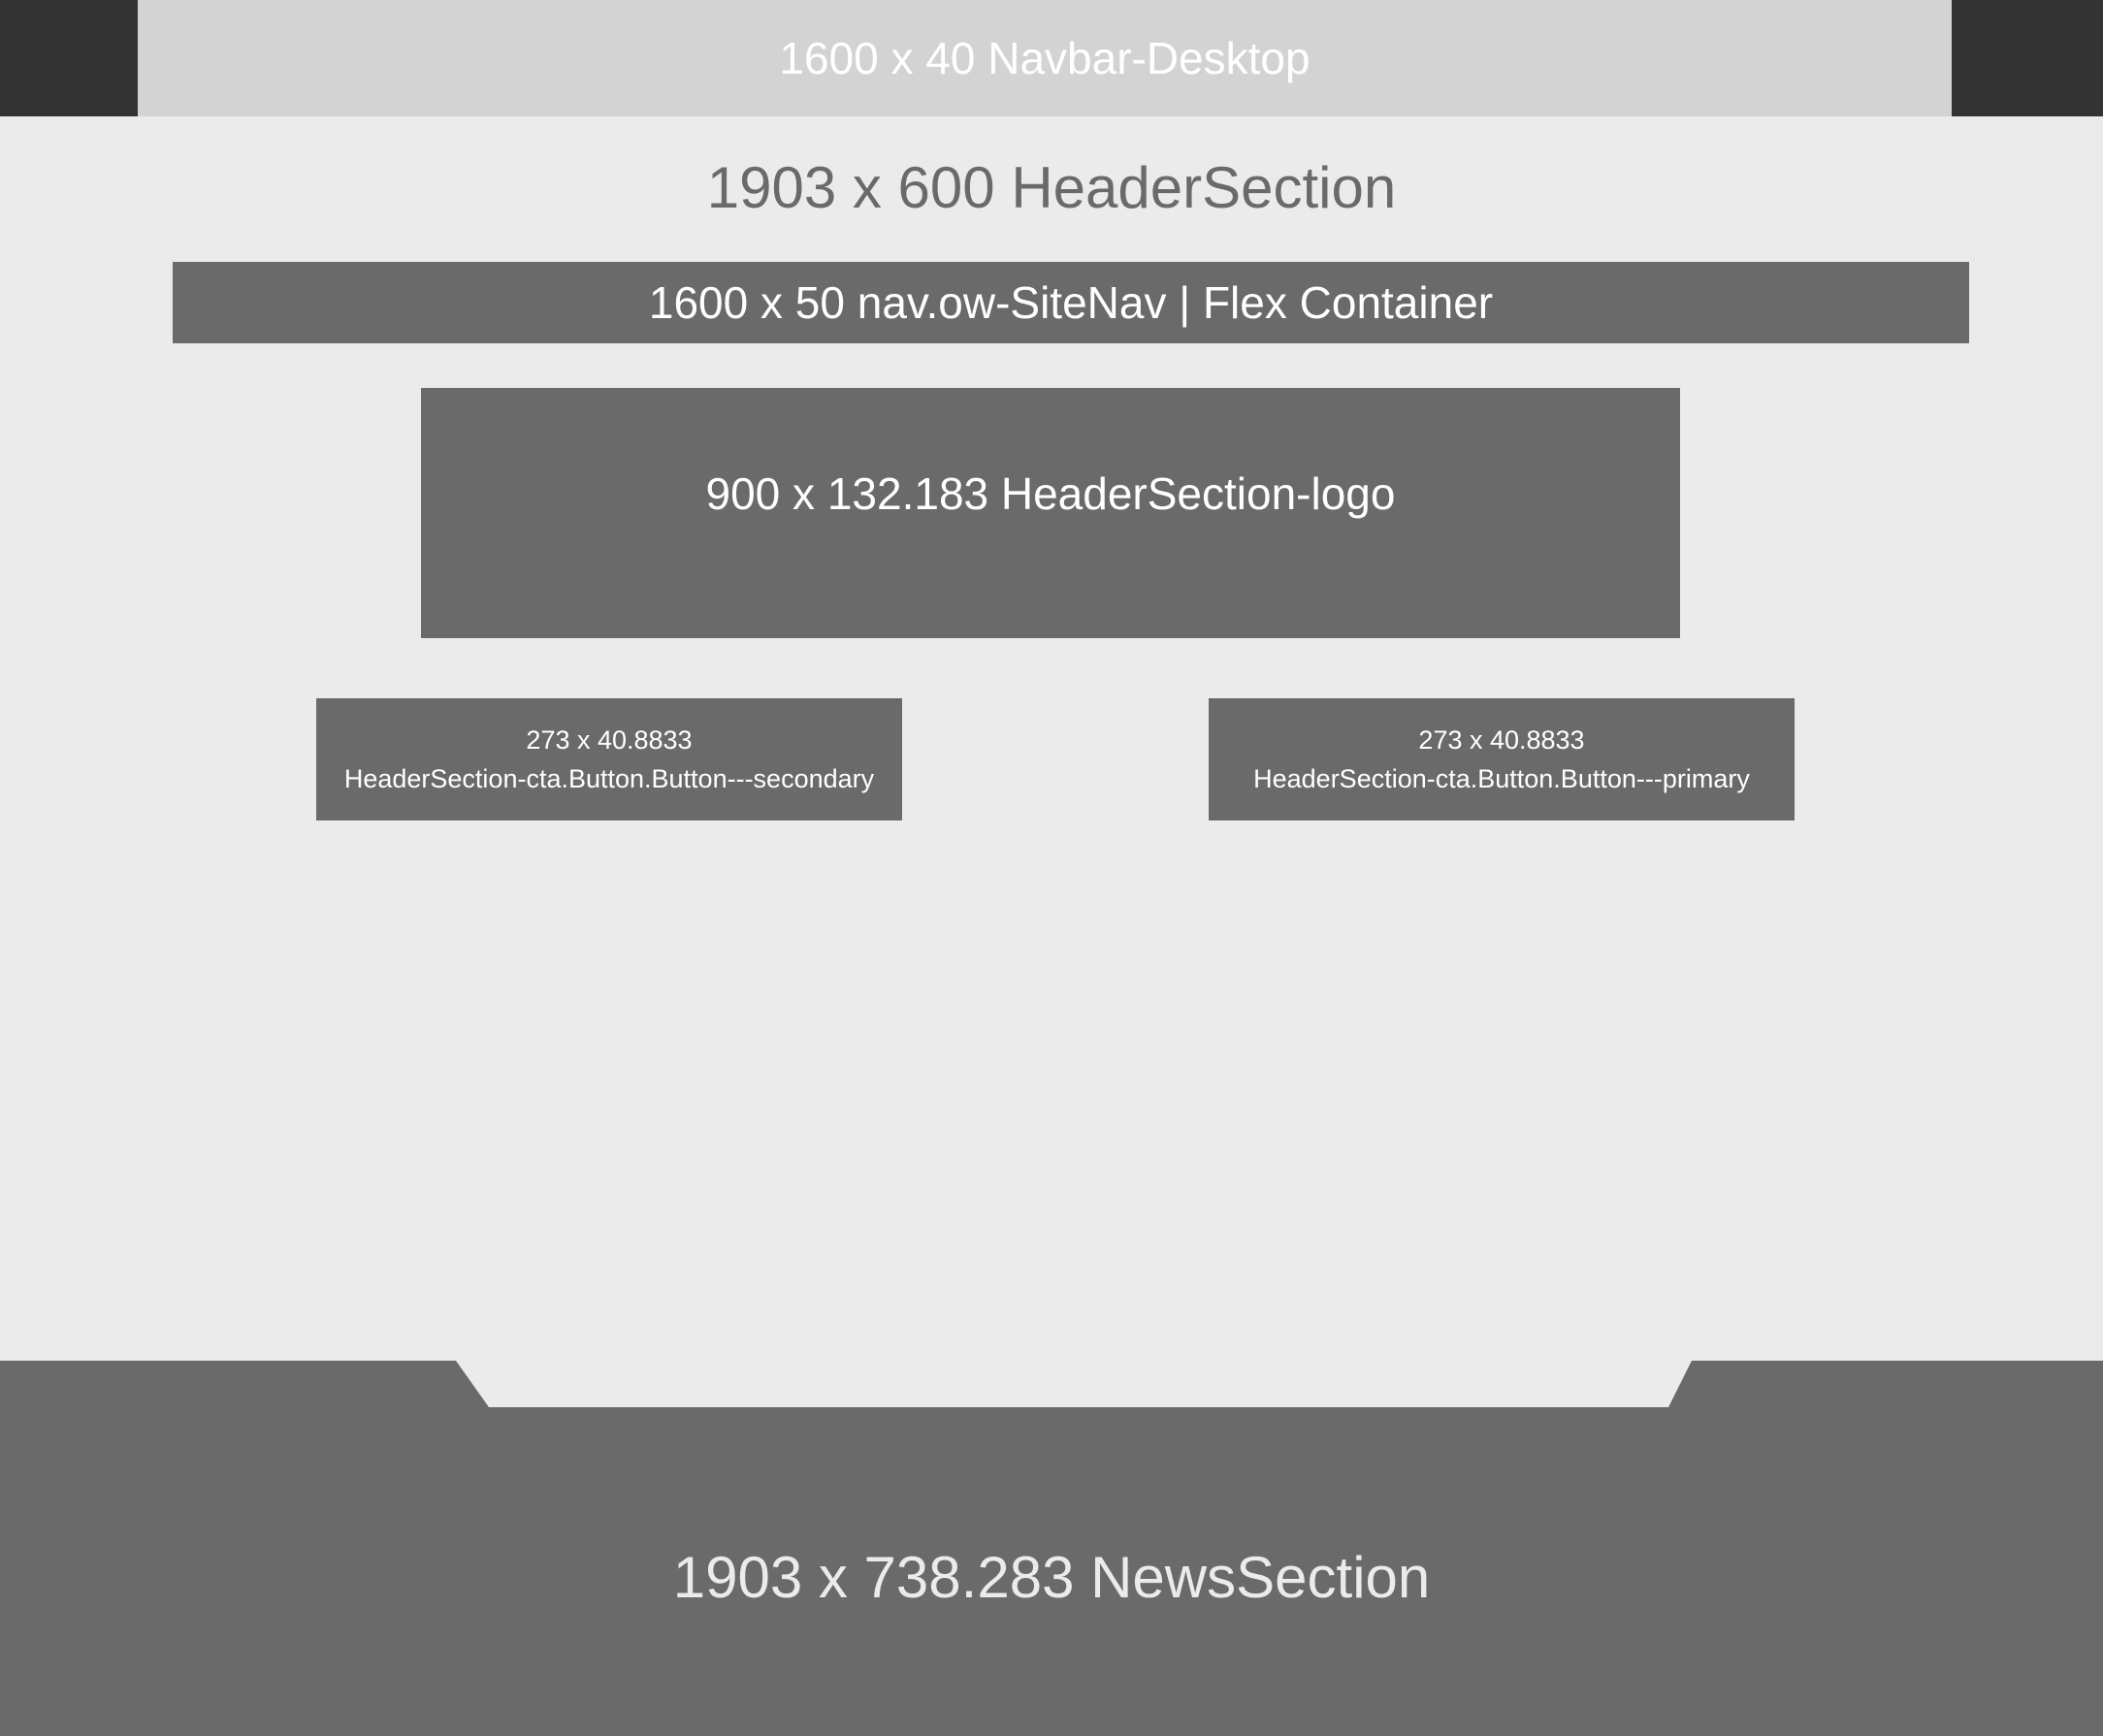  I want to click on cta-secondary-size: 273 x 40.8833, so click(609, 740).